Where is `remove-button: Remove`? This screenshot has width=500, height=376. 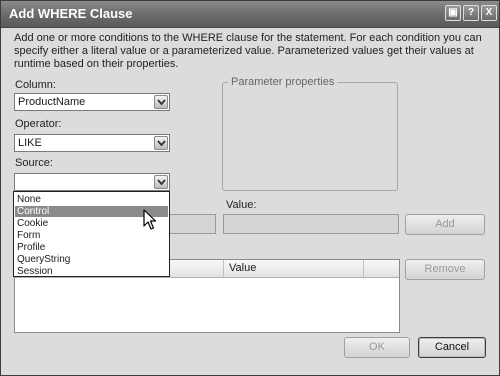
remove-button: Remove is located at coordinates (445, 269).